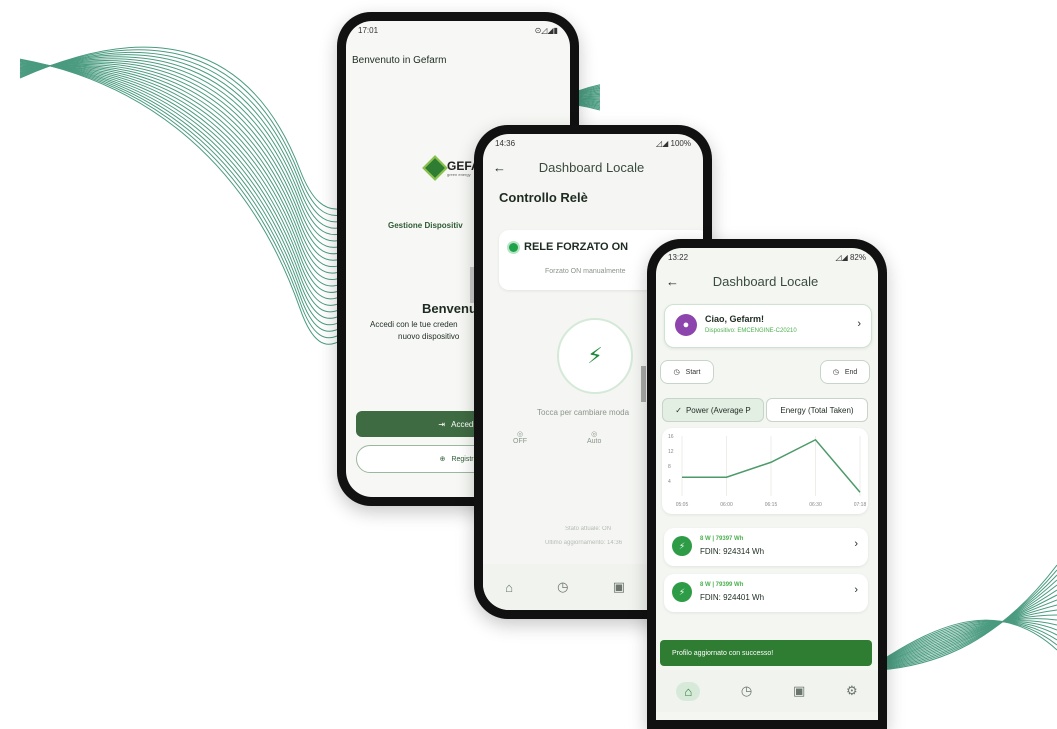  What do you see at coordinates (766, 653) in the screenshot?
I see `toast-notification: Profilo aggiornato con successo!` at bounding box center [766, 653].